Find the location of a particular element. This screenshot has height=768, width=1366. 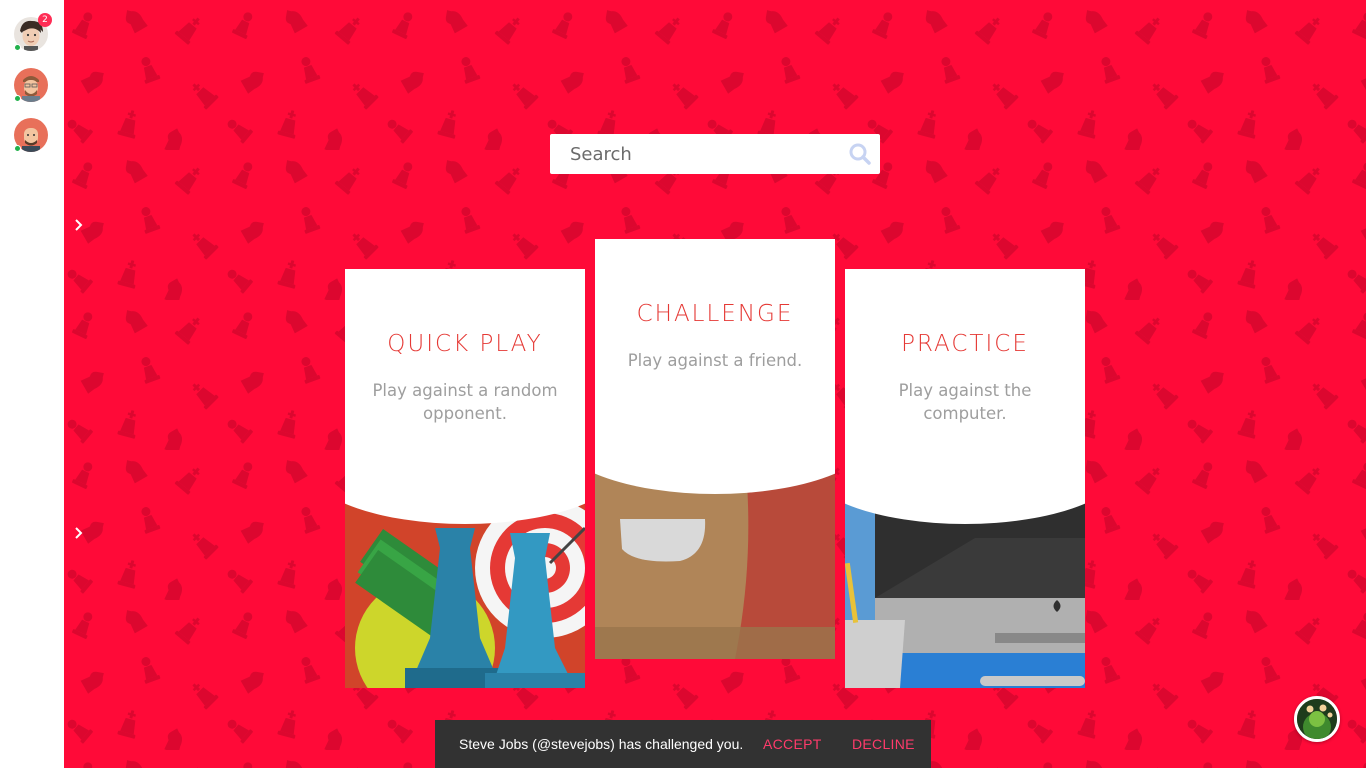

avatar is located at coordinates (1317, 719).